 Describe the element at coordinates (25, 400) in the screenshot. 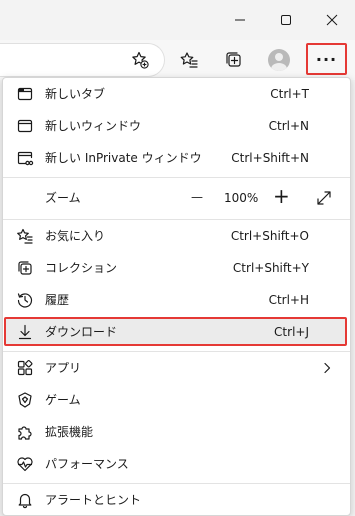

I see `games-icon` at that location.